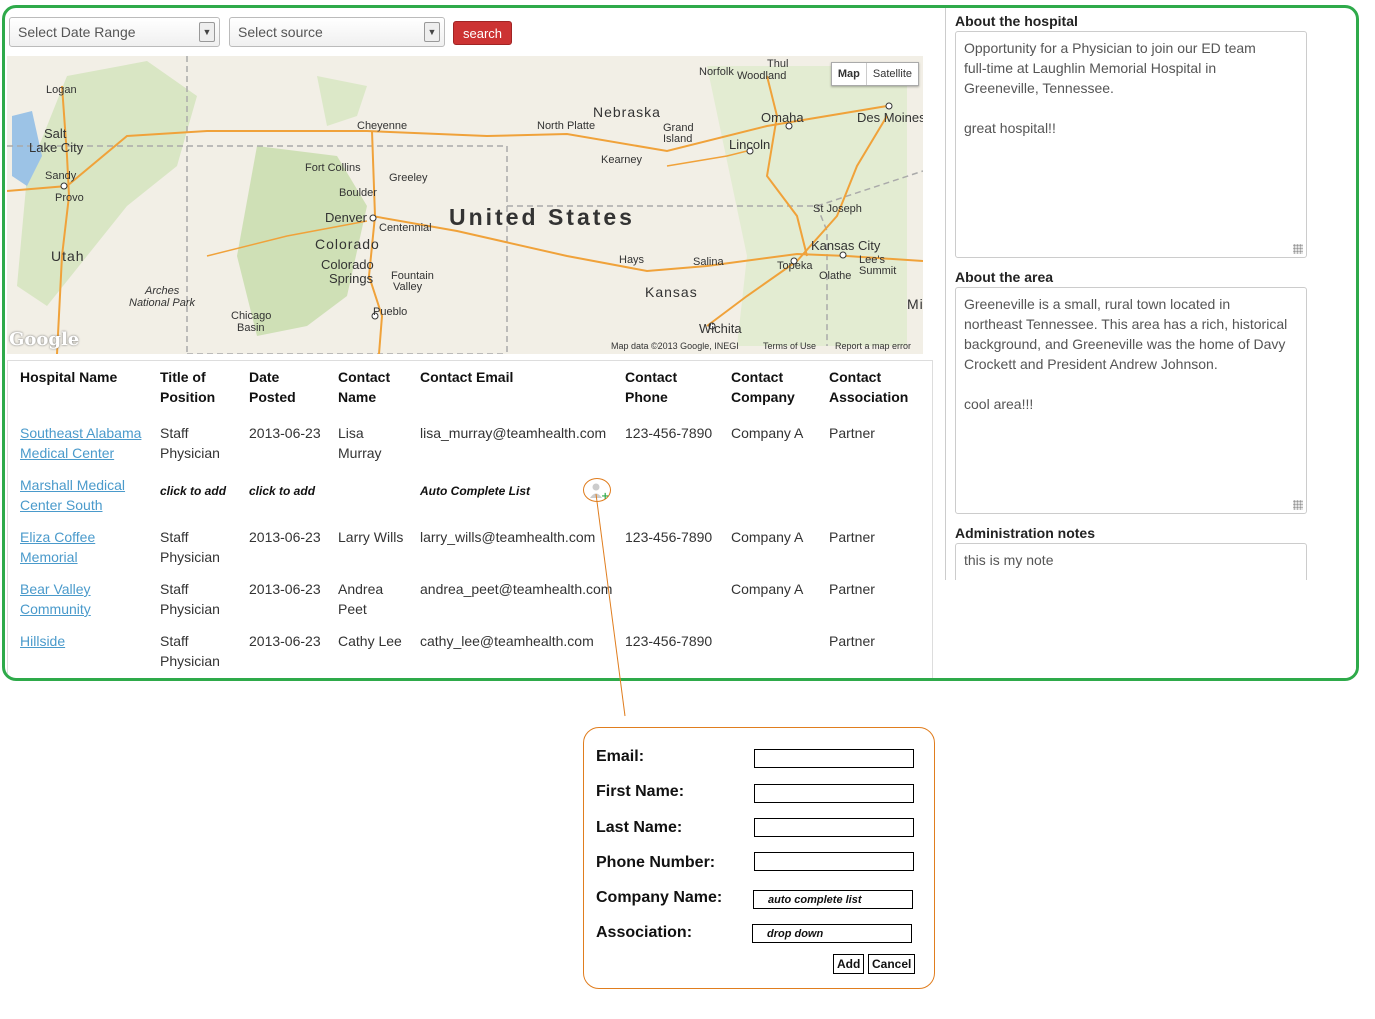  What do you see at coordinates (287, 497) in the screenshot?
I see `date-click-to-add: click to add` at bounding box center [287, 497].